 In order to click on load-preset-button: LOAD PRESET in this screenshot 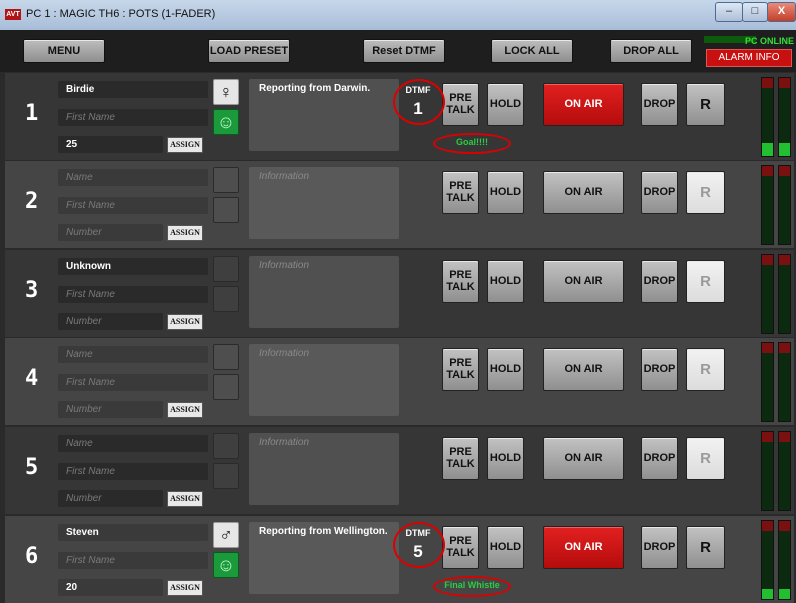, I will do `click(249, 51)`.